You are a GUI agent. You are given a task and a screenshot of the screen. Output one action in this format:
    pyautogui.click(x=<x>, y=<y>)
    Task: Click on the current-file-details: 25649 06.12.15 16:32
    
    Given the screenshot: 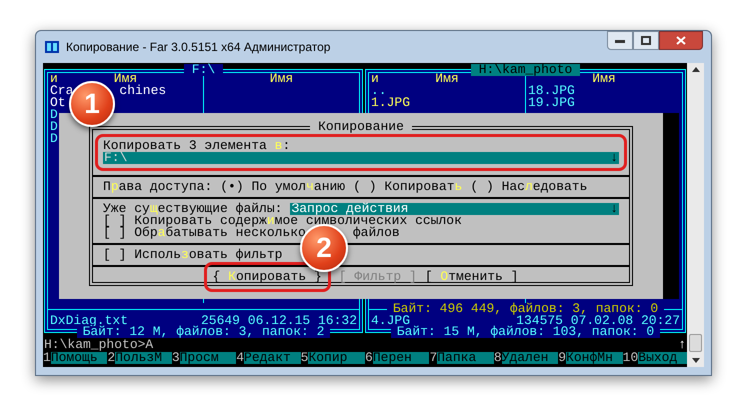 What is the action you would take?
    pyautogui.click(x=278, y=321)
    